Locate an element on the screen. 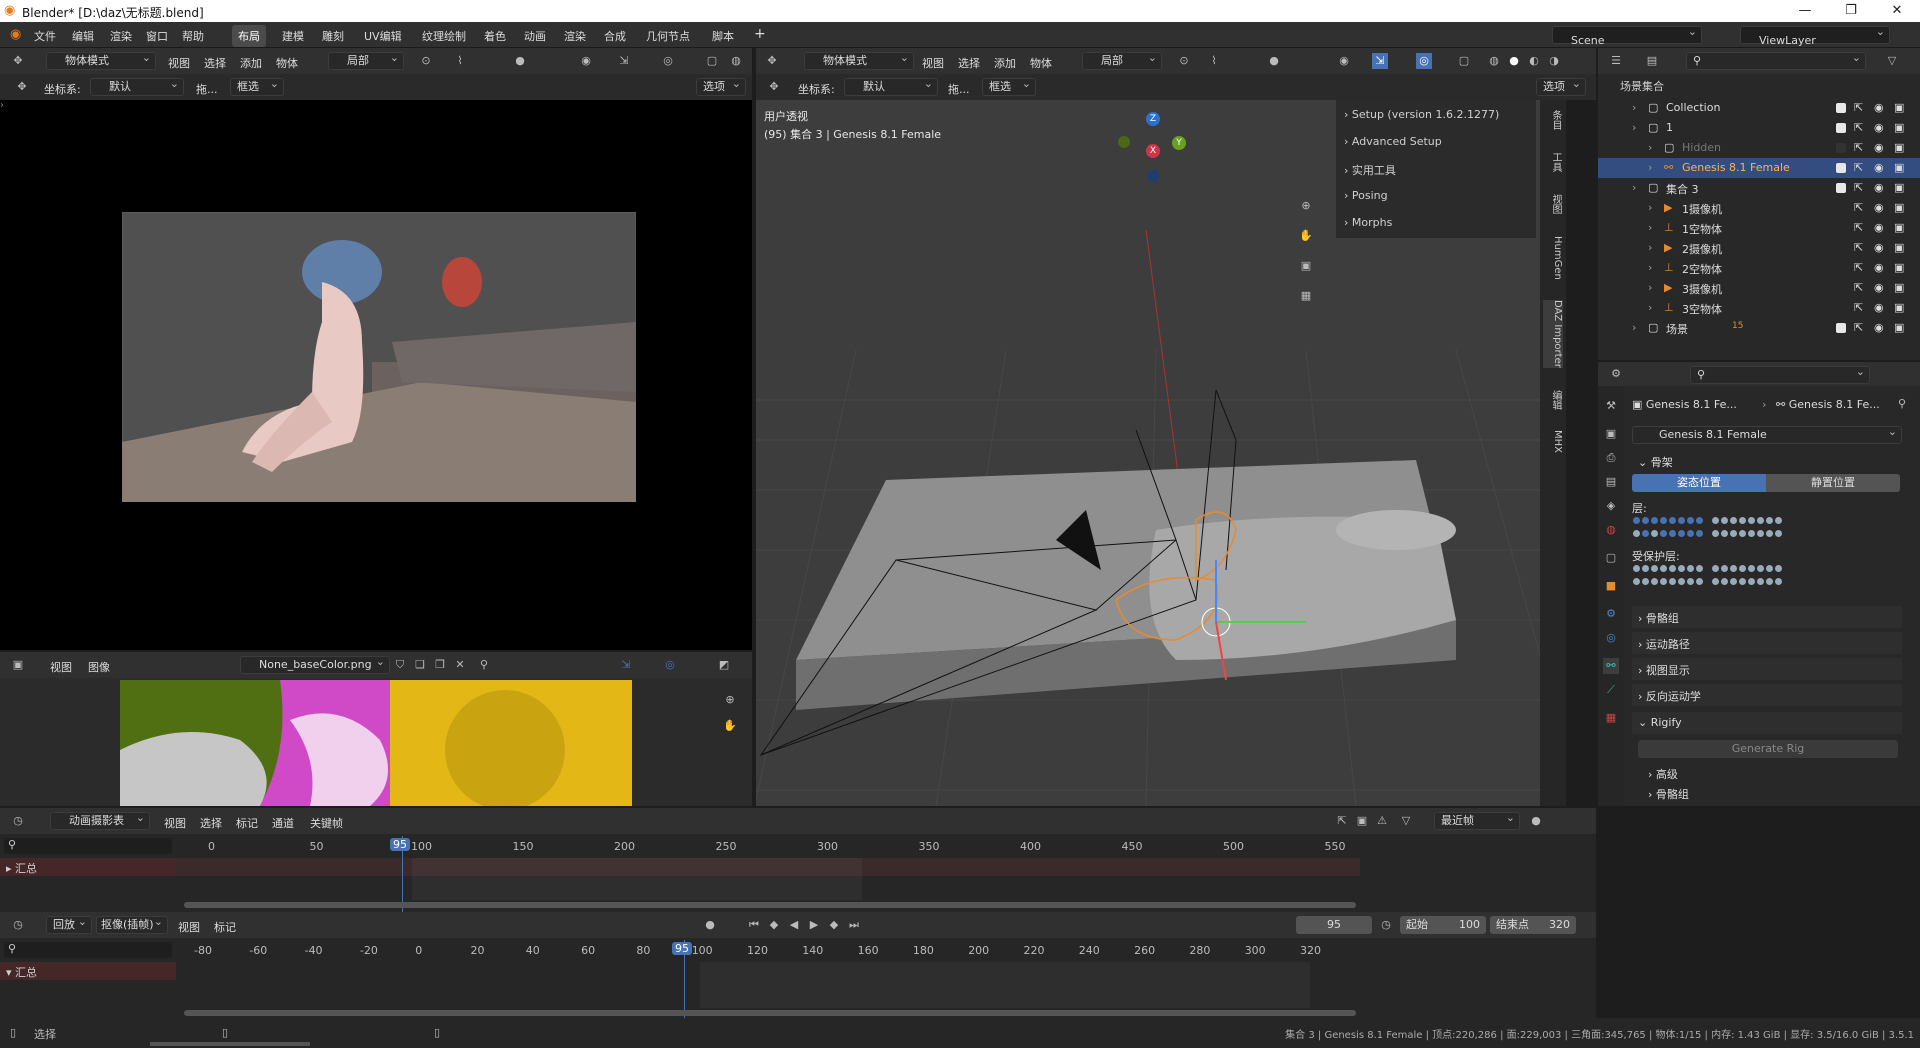 The height and width of the screenshot is (1048, 1920). bone-tab-icon: ⟋ is located at coordinates (1611, 690).